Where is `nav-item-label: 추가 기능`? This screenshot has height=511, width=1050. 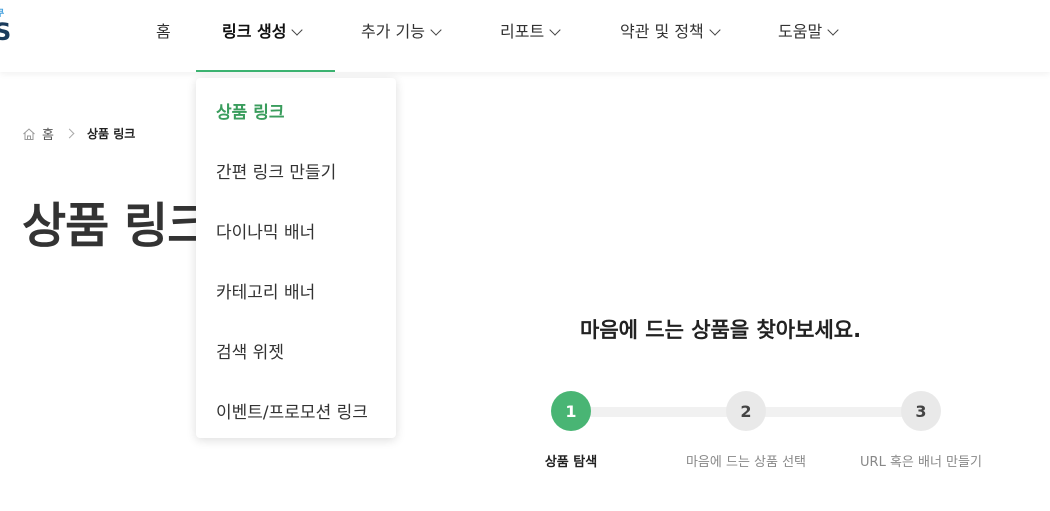
nav-item-label: 추가 기능 is located at coordinates (393, 31).